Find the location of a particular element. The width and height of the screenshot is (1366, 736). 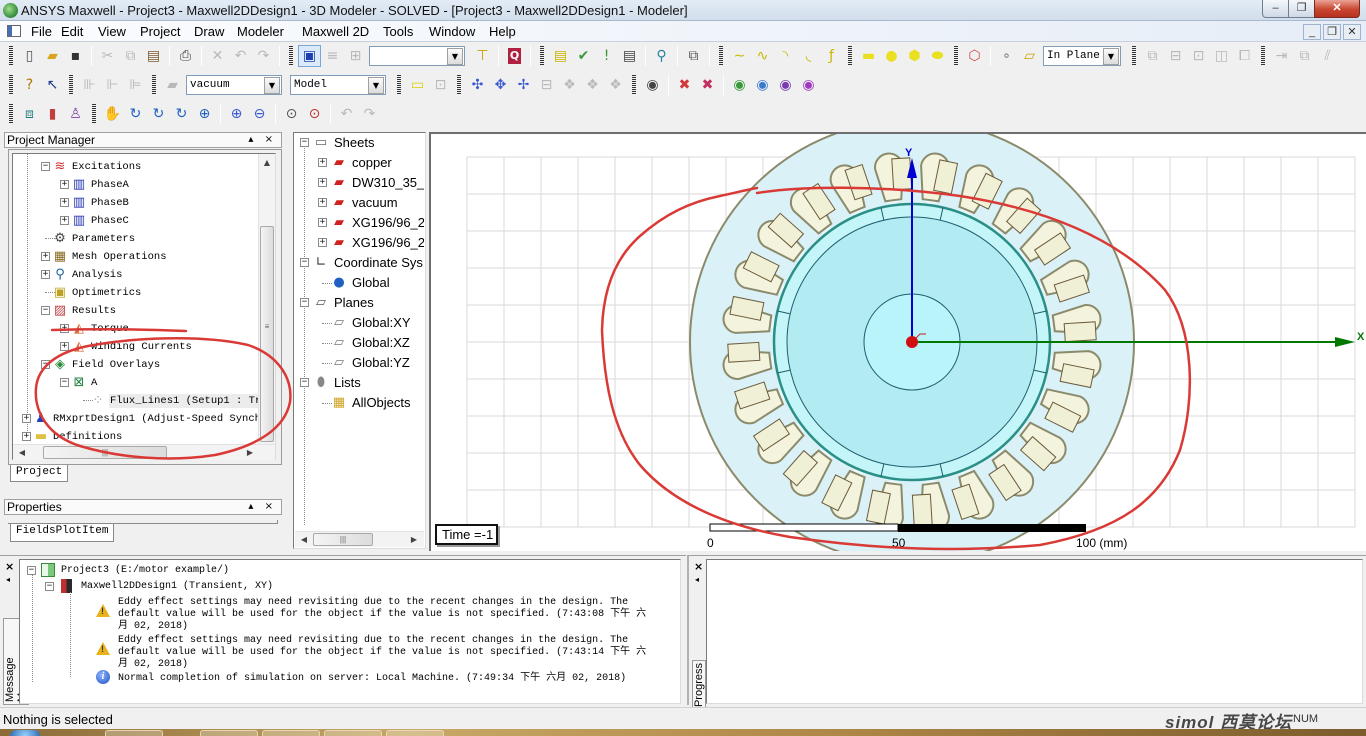

intersect-button: ⊡ is located at coordinates (1198, 56).